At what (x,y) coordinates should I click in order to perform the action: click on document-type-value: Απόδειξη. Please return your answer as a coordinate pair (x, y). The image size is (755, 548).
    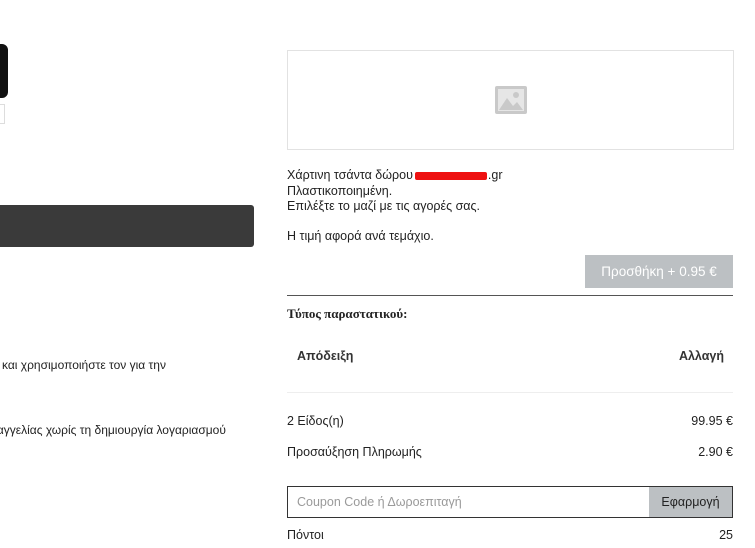
    Looking at the image, I should click on (325, 356).